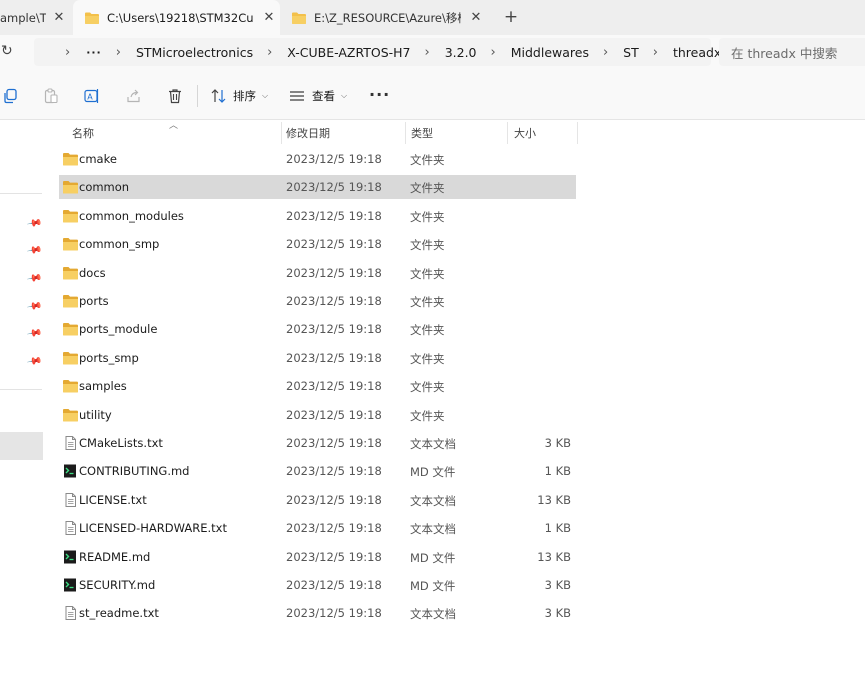 The image size is (865, 694). Describe the element at coordinates (545, 133) in the screenshot. I see `column-header-size: 大小` at that location.